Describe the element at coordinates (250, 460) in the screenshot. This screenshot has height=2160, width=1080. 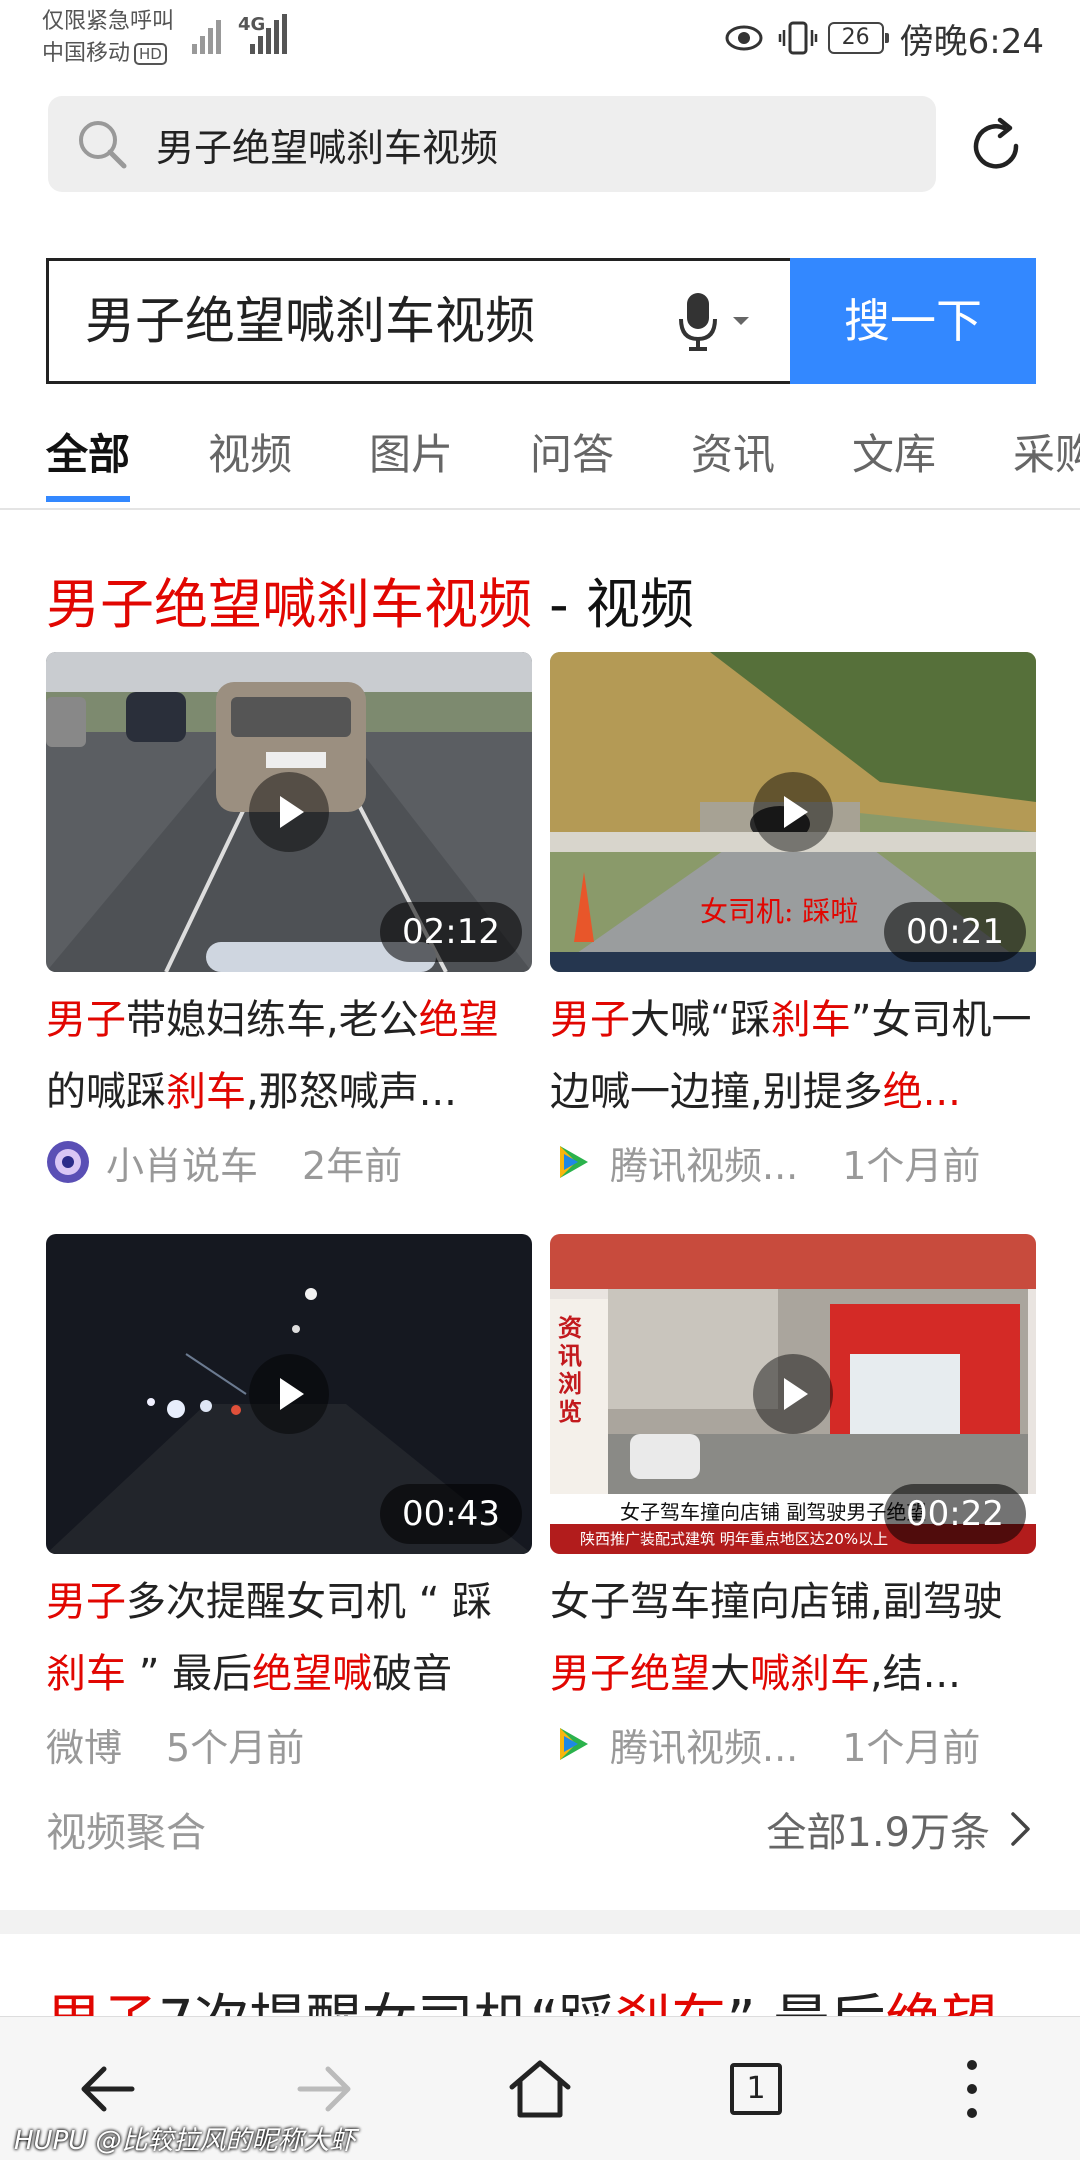
I see `tab-video: 视频` at that location.